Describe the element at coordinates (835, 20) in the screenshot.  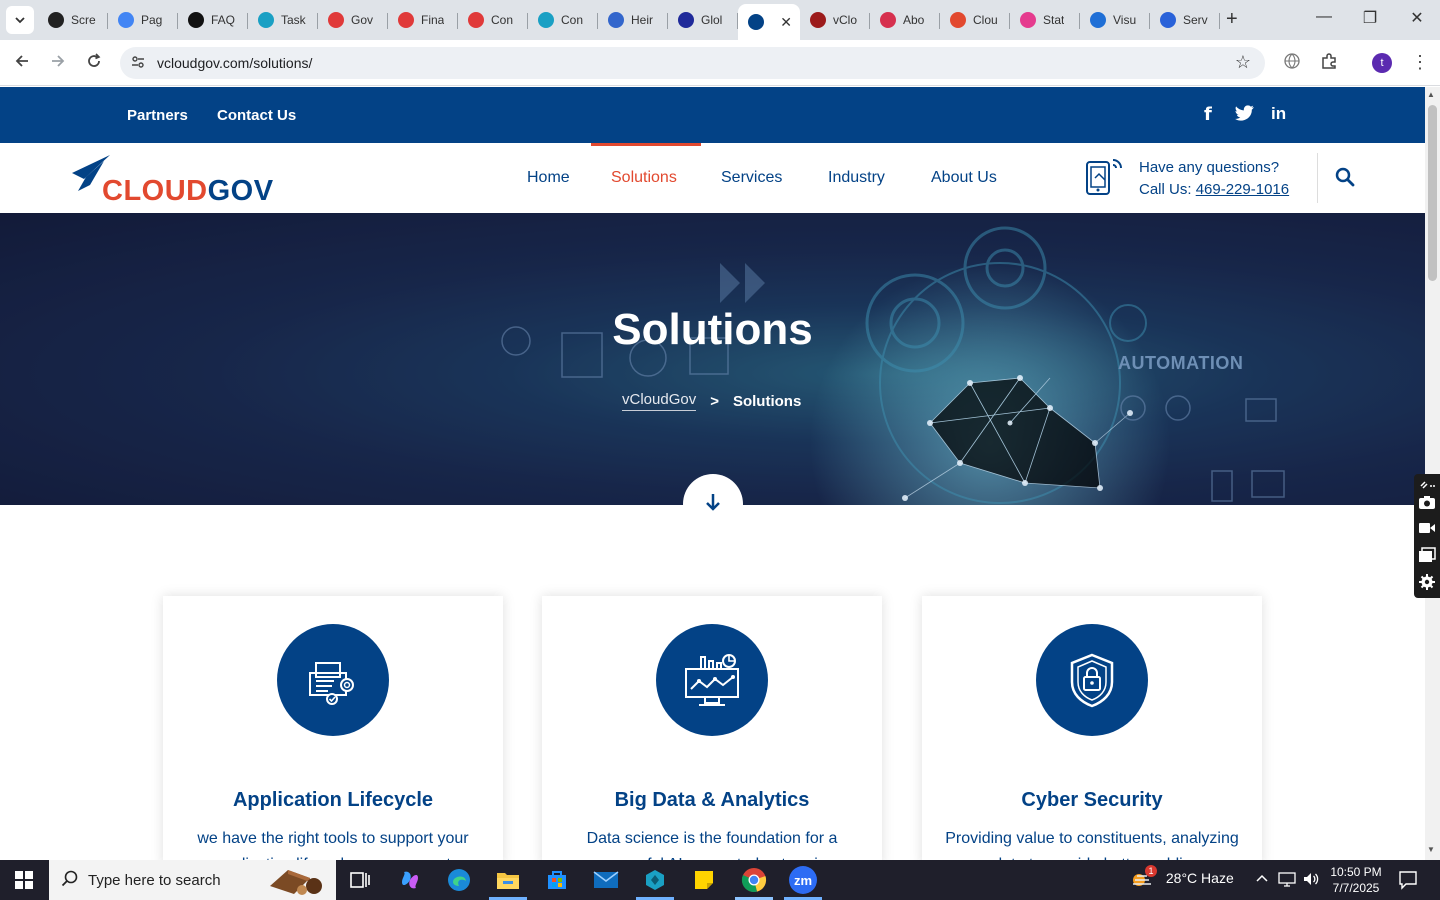
I see `browser-tab: vClo` at that location.